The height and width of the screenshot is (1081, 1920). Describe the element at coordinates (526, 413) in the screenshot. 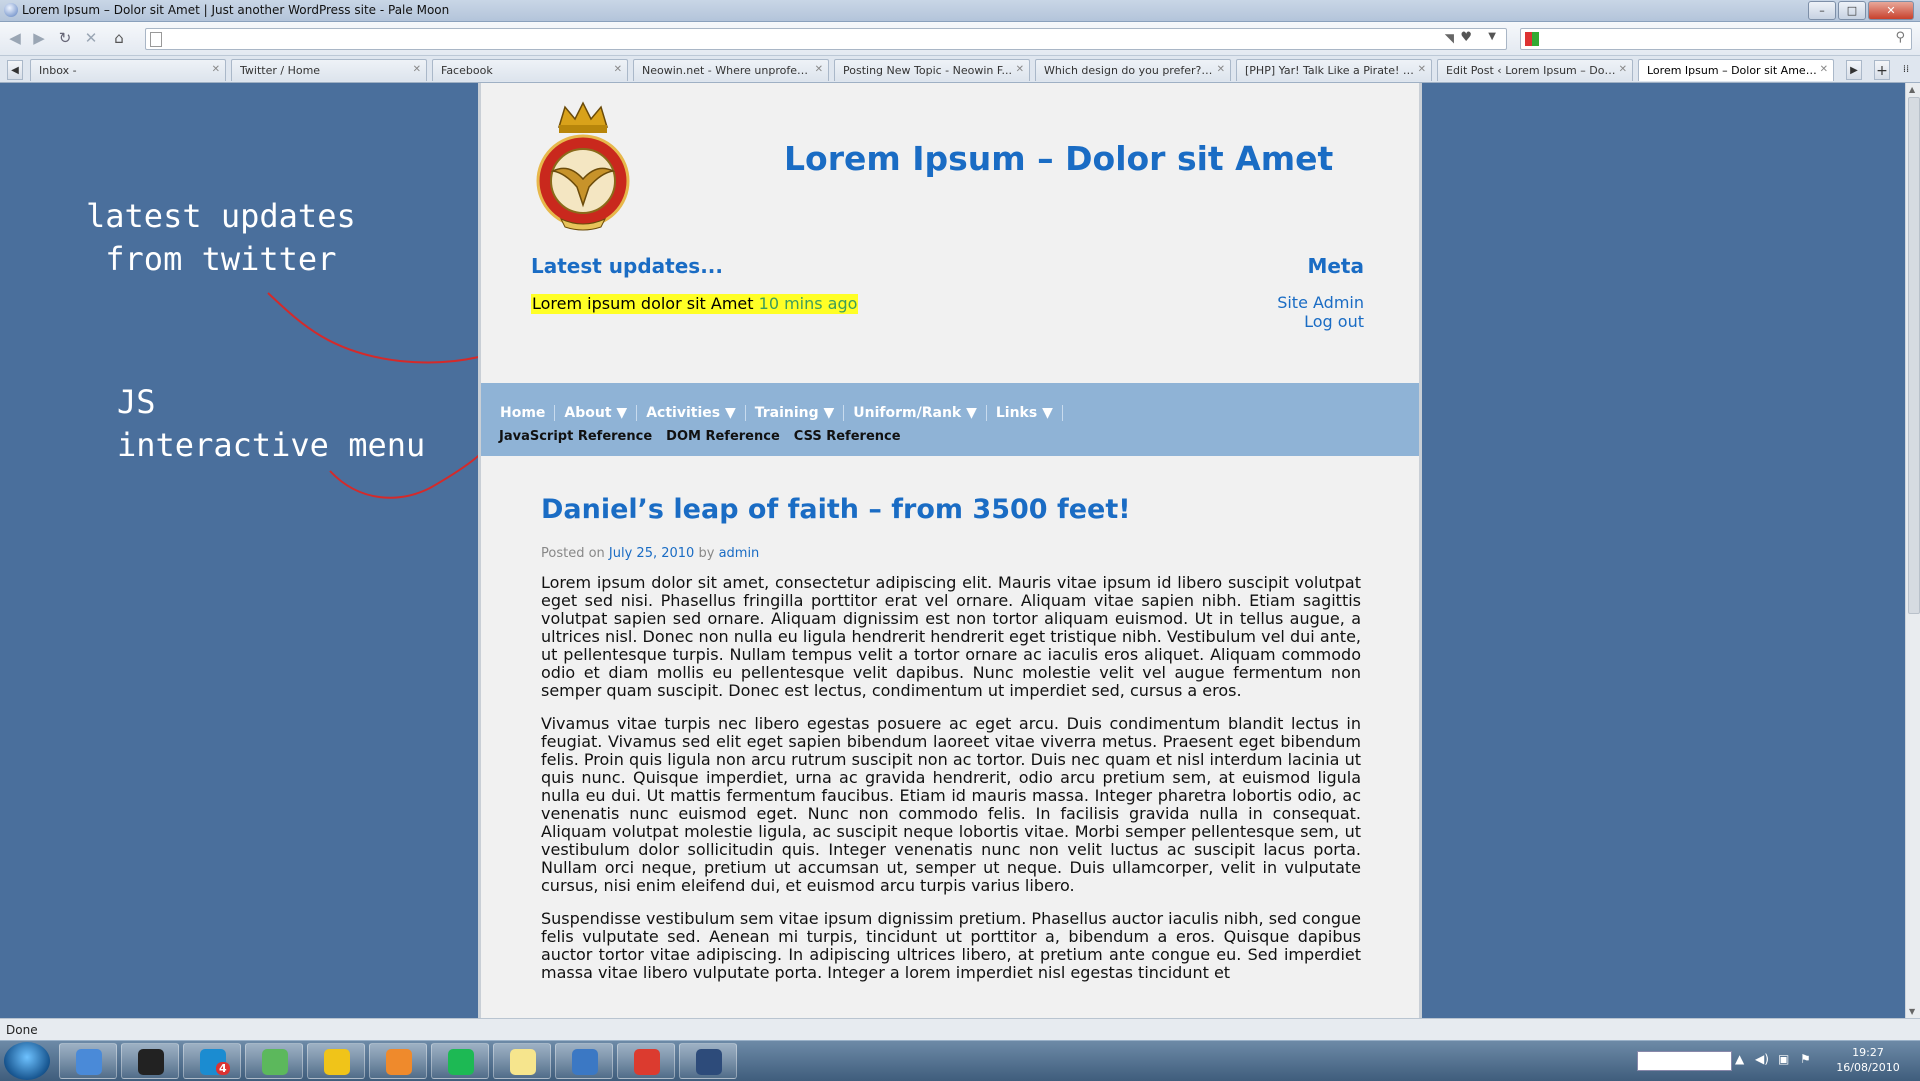

I see `menu-item-home: Home` at that location.